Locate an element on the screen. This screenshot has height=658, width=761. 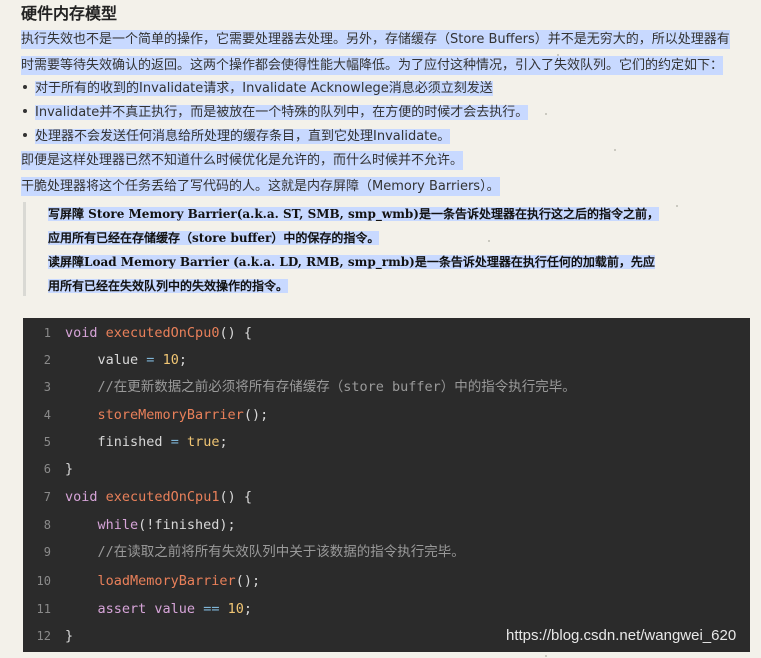
line-number: 6 is located at coordinates (47, 469).